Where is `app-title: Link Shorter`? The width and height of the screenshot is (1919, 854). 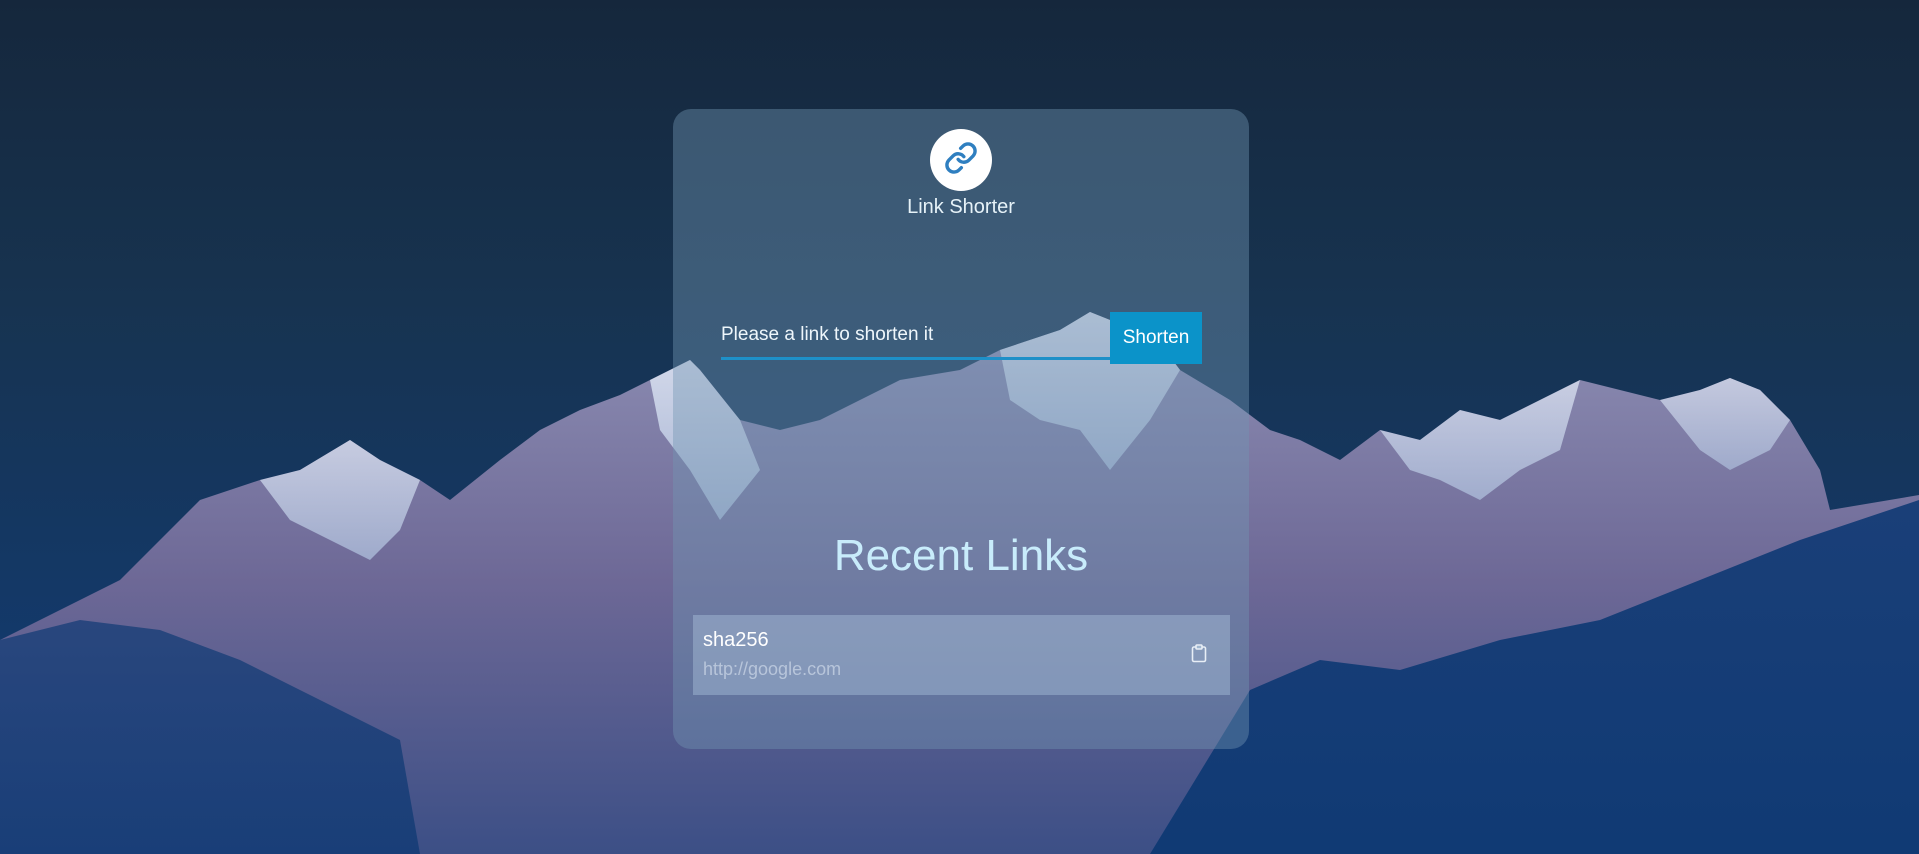
app-title: Link Shorter is located at coordinates (961, 207).